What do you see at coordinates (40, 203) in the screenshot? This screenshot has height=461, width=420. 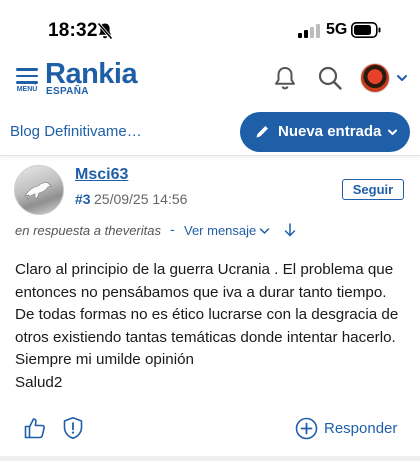 I see `avatar-caption` at bounding box center [40, 203].